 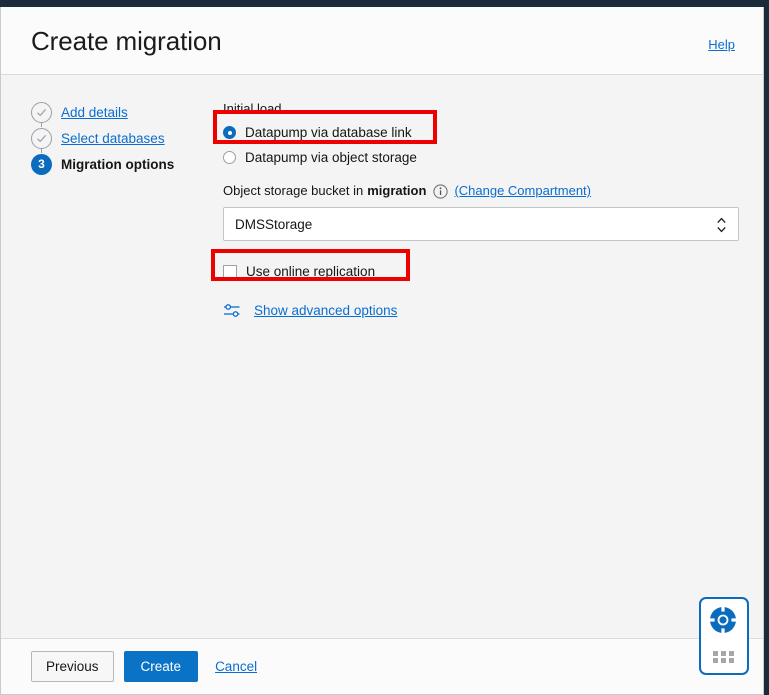 What do you see at coordinates (397, 190) in the screenshot?
I see `bucket-compartment-name: migration` at bounding box center [397, 190].